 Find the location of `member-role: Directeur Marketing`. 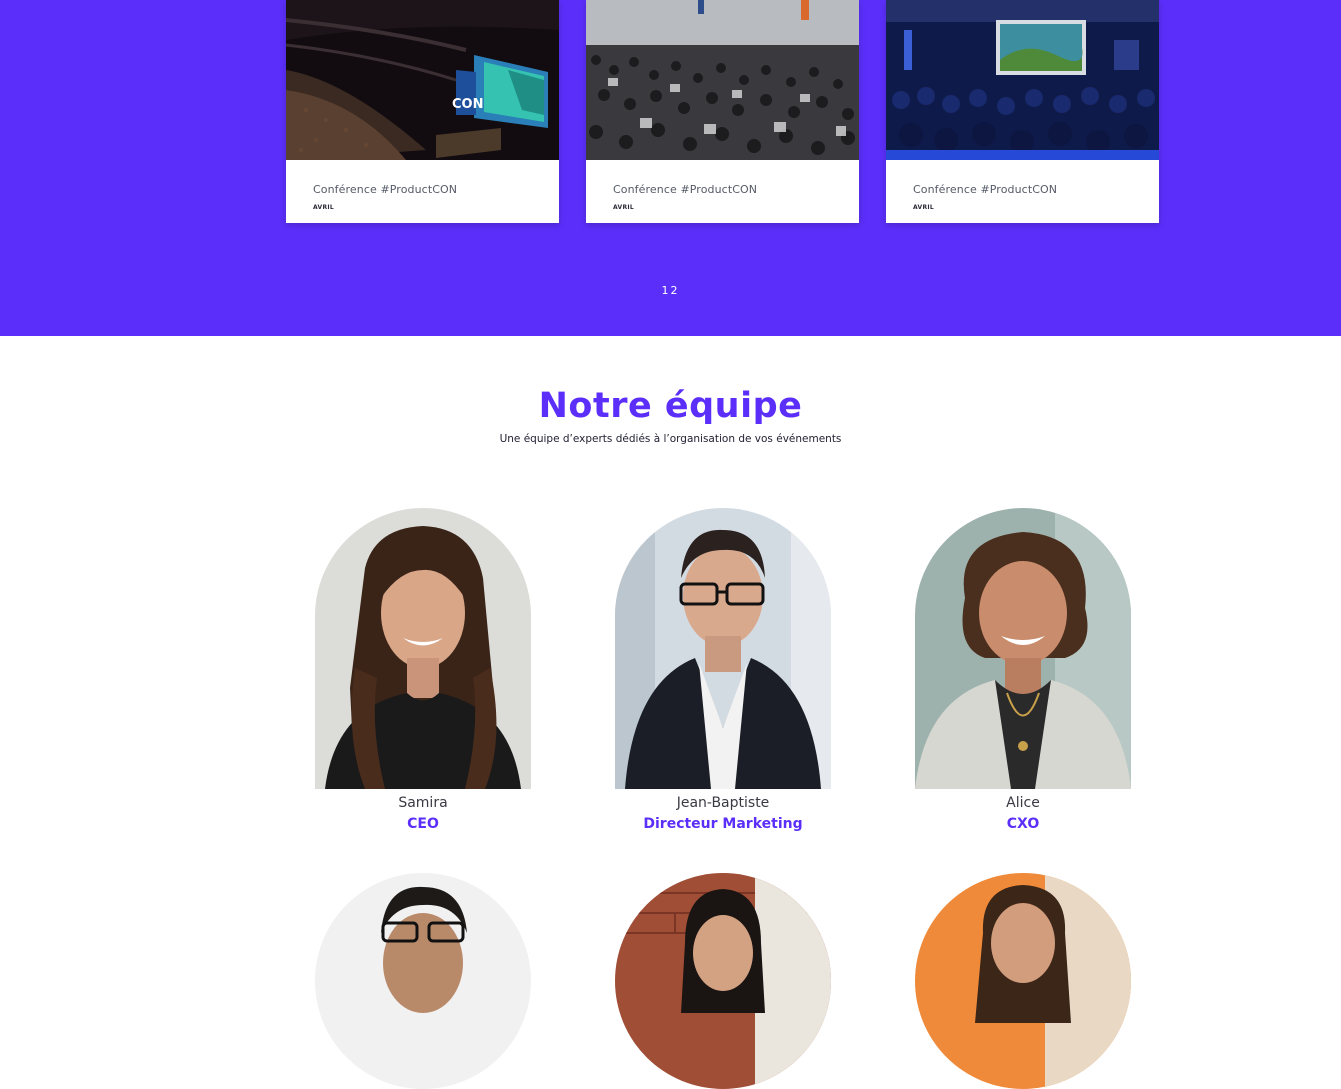

member-role: Directeur Marketing is located at coordinates (723, 824).